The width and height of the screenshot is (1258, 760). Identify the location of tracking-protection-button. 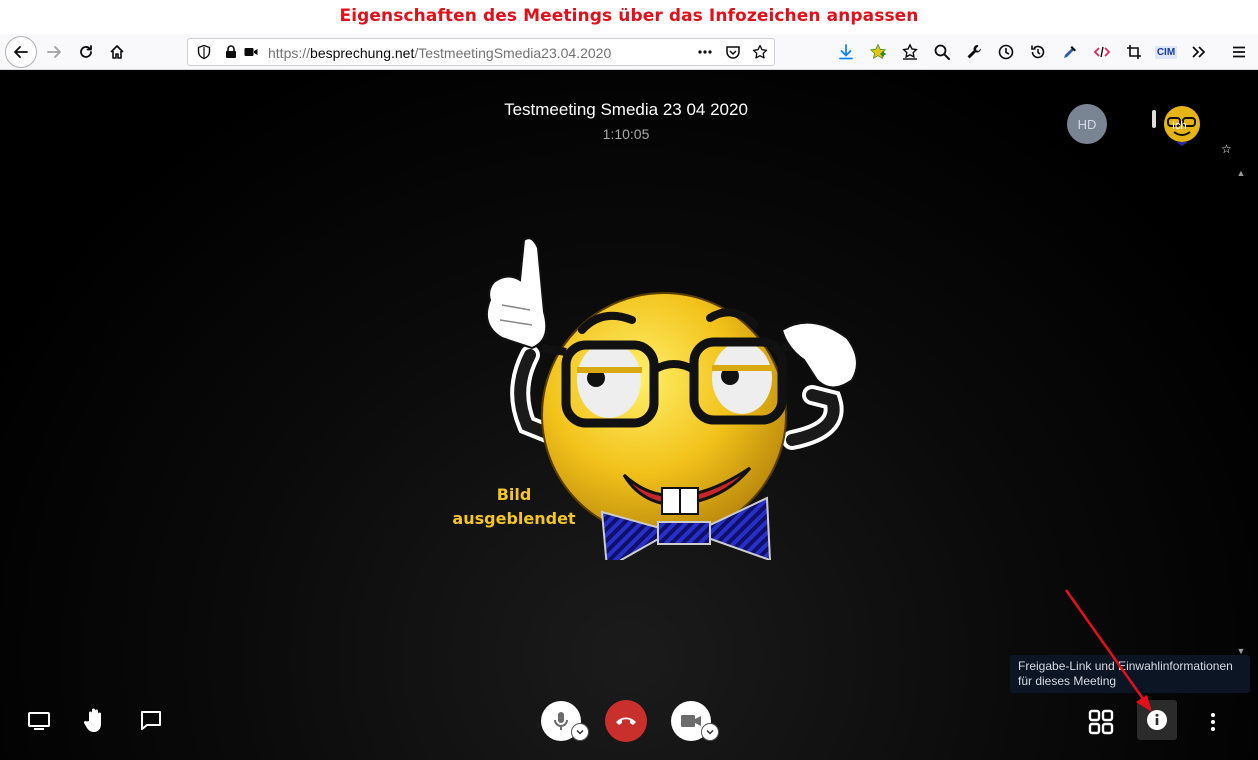
(204, 52).